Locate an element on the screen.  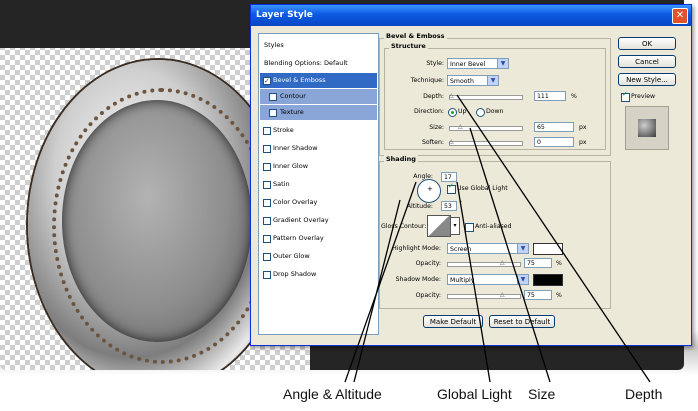
annotation-size: Size is located at coordinates (542, 394).